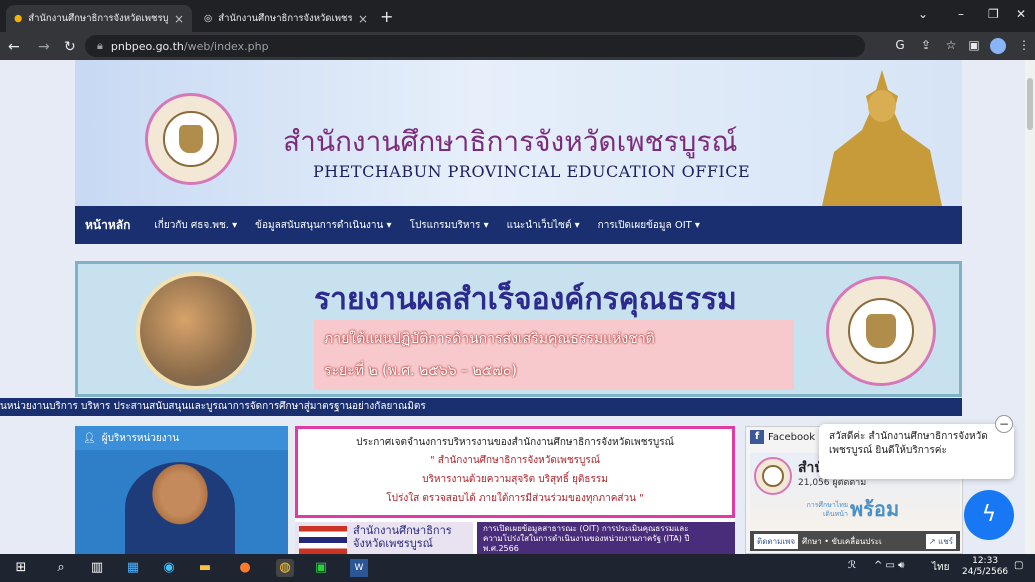  I want to click on browser-tab-1: ● สำนักงานศึกษาธิการจังหวัดเพชรบูรณ์ ×, so click(99, 18).